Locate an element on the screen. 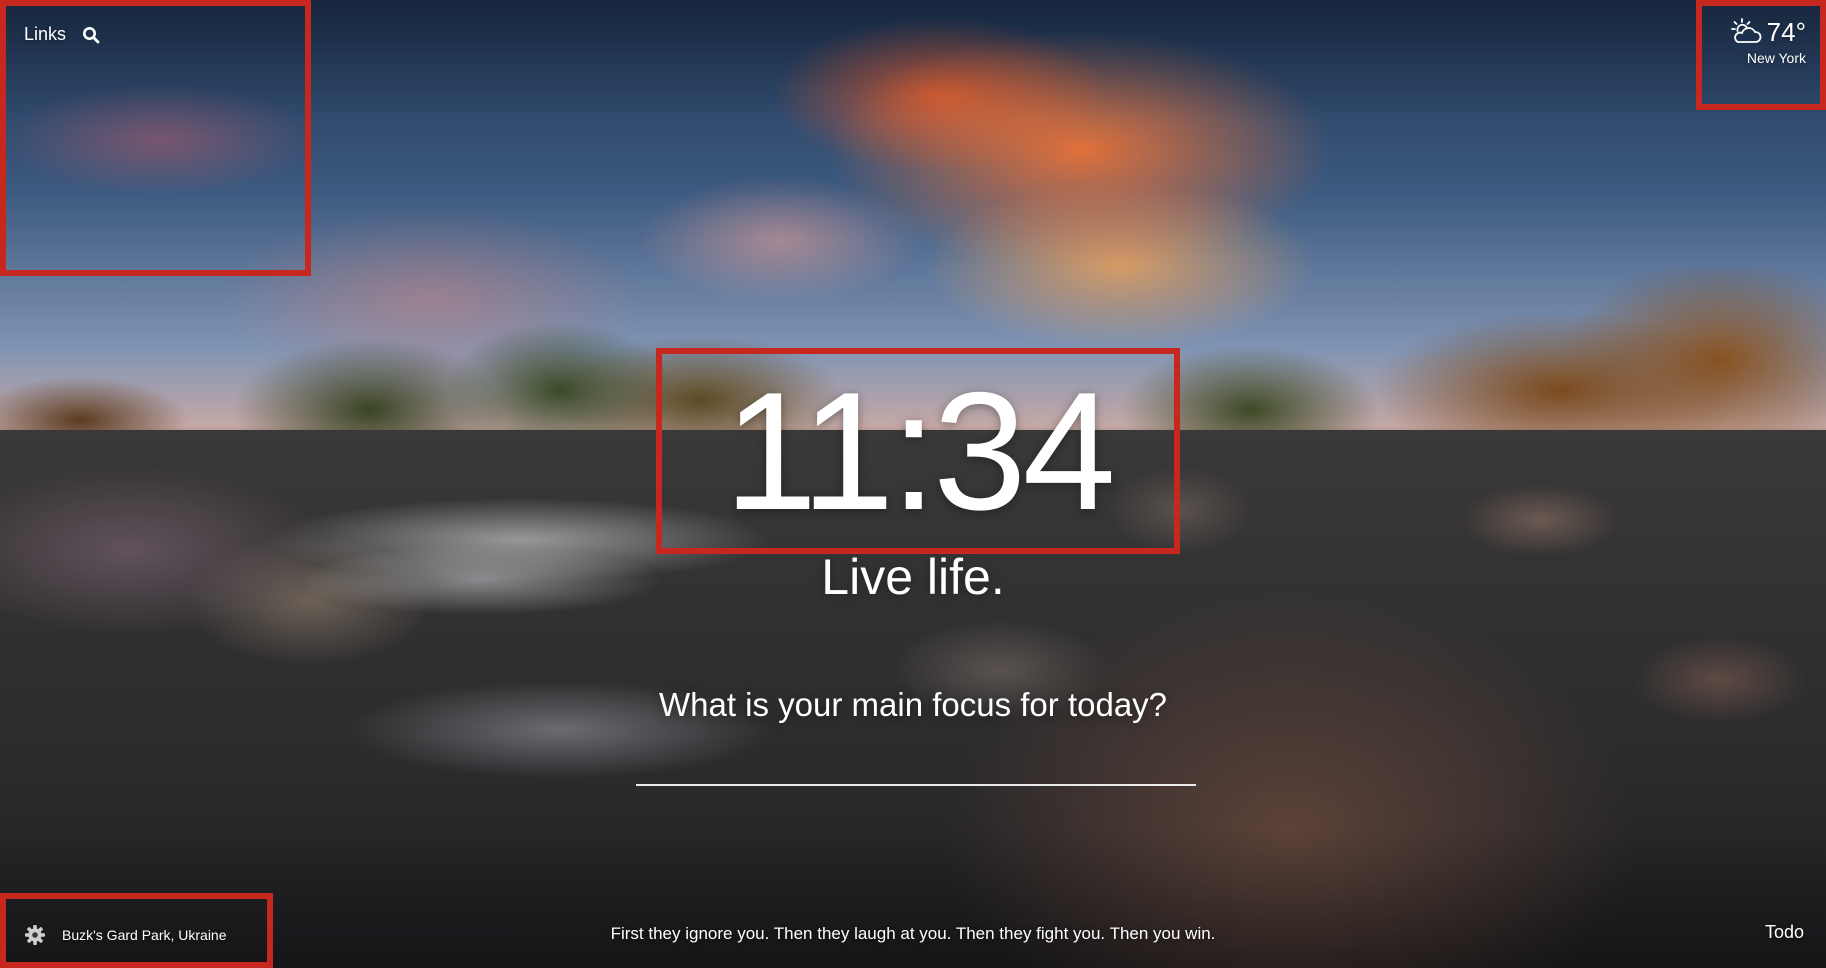  weather-location: New York is located at coordinates (1776, 58).